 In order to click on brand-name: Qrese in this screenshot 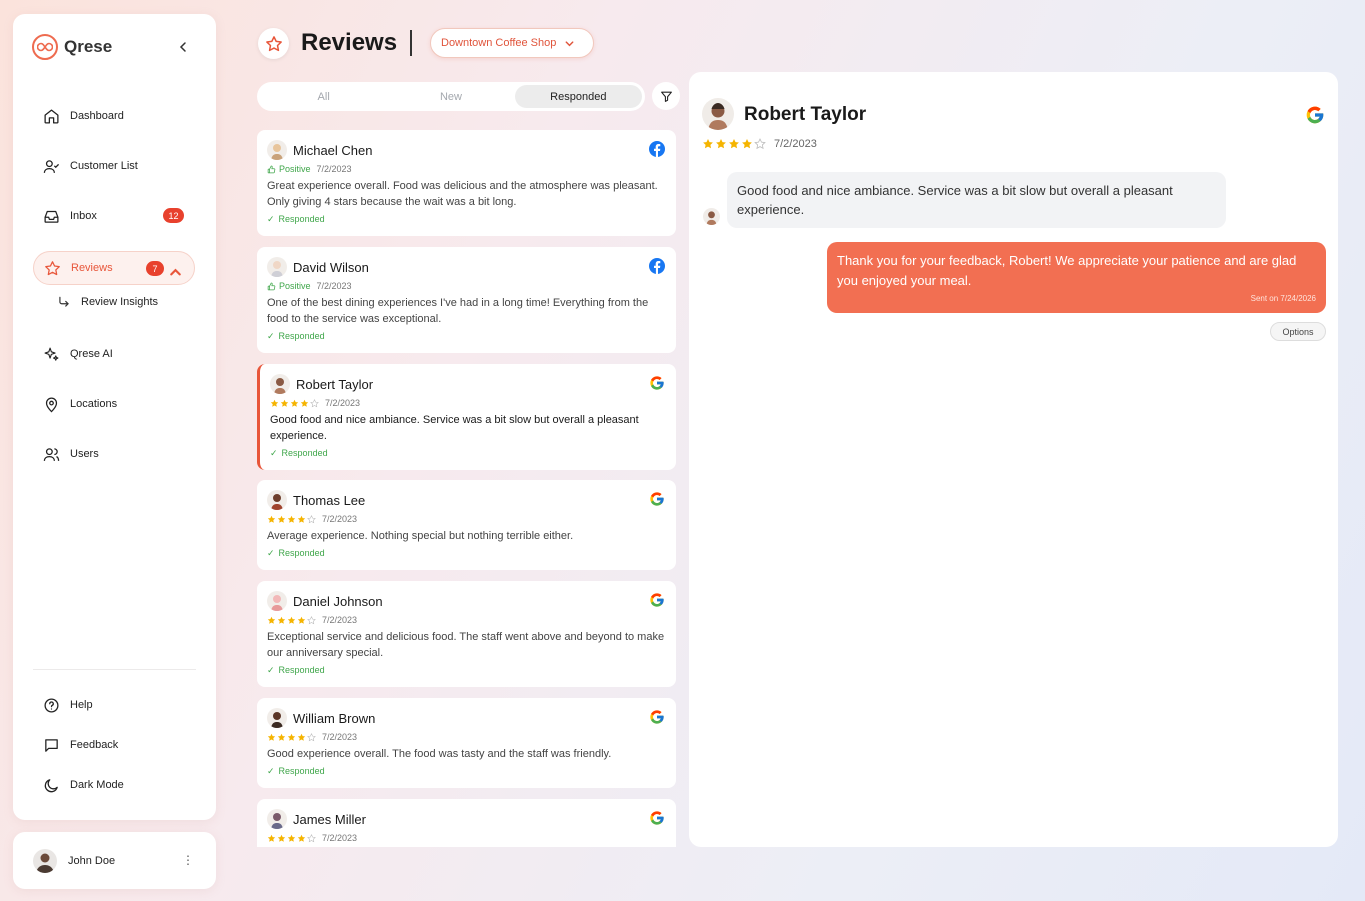, I will do `click(88, 46)`.